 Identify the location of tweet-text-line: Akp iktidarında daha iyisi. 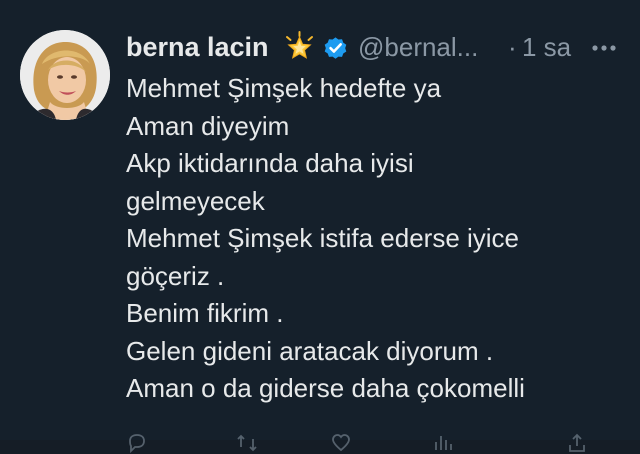
(270, 163).